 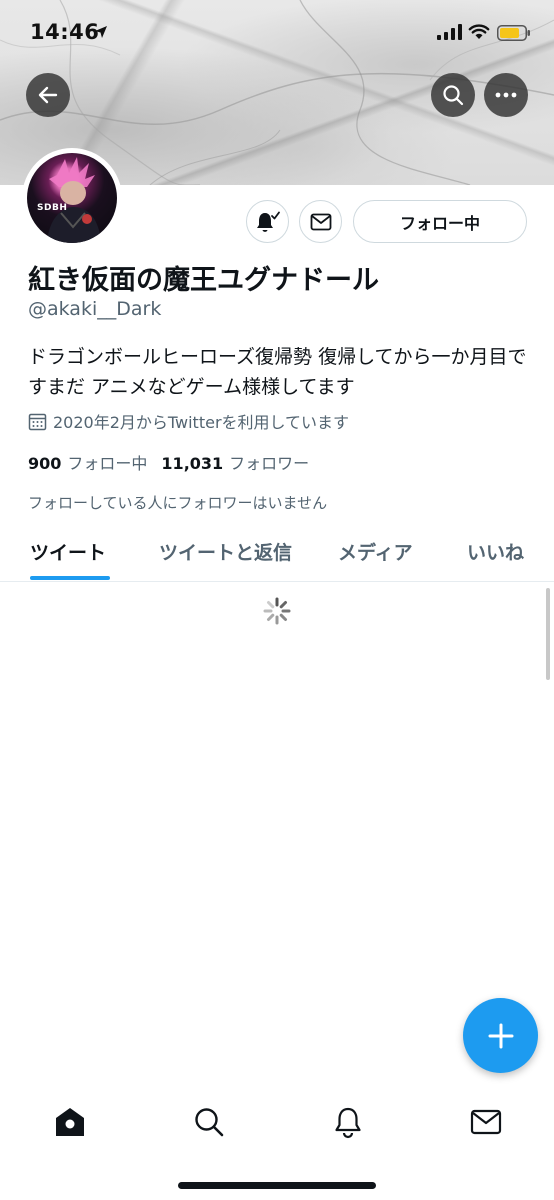 I want to click on bell-check-icon, so click(x=268, y=221).